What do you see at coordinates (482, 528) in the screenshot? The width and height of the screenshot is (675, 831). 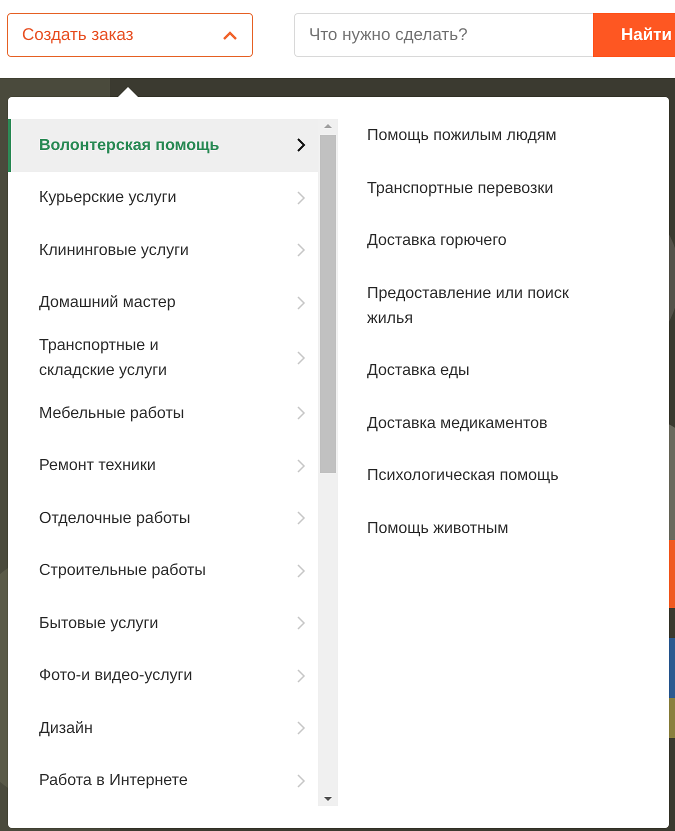 I see `subcategory-link: Помощь животным` at bounding box center [482, 528].